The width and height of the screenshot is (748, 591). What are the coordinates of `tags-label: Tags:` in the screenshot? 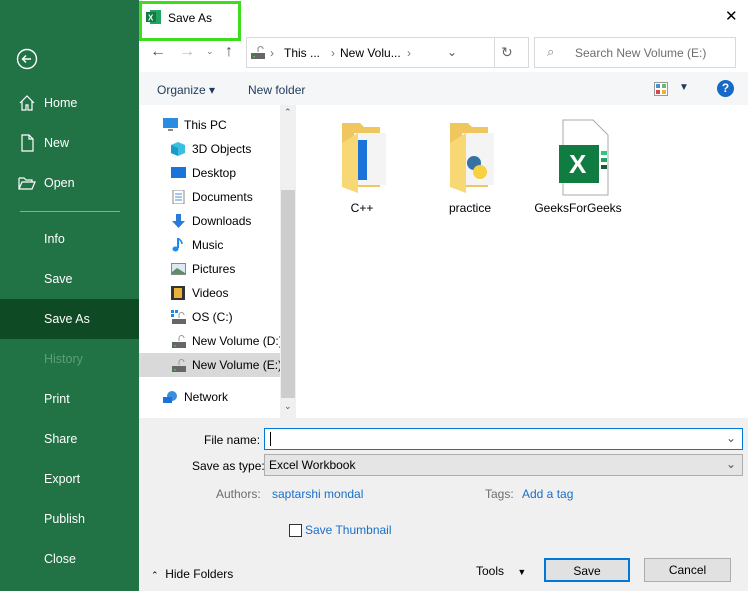 It's located at (499, 494).